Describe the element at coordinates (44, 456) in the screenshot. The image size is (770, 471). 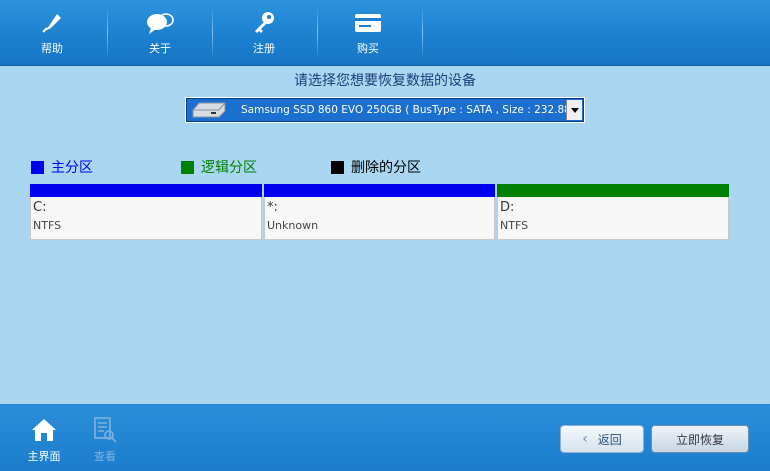
I see `nav-home-label: 主界面` at that location.